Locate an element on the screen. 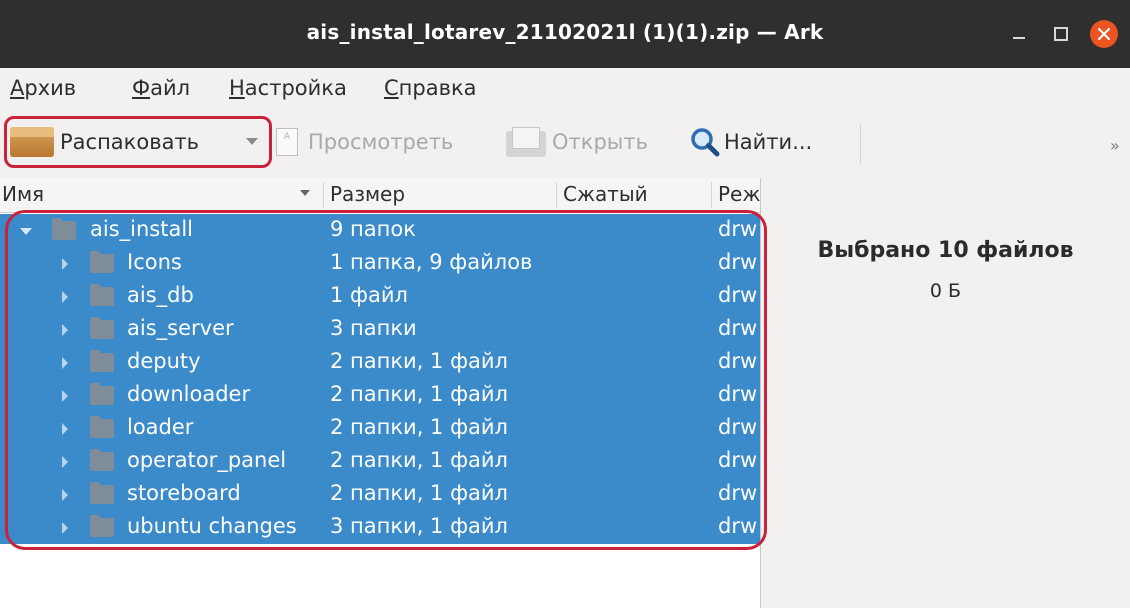  menu-file: Файл is located at coordinates (161, 88).